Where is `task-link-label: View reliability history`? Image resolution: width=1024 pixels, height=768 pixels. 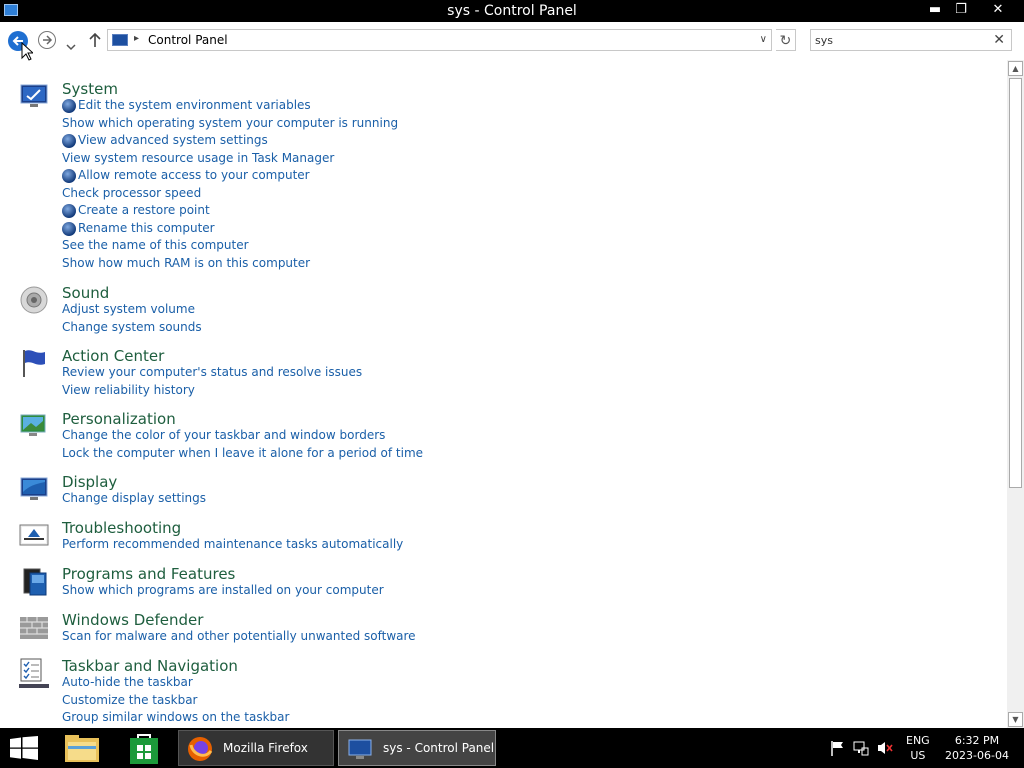
task-link-label: View reliability history is located at coordinates (128, 389).